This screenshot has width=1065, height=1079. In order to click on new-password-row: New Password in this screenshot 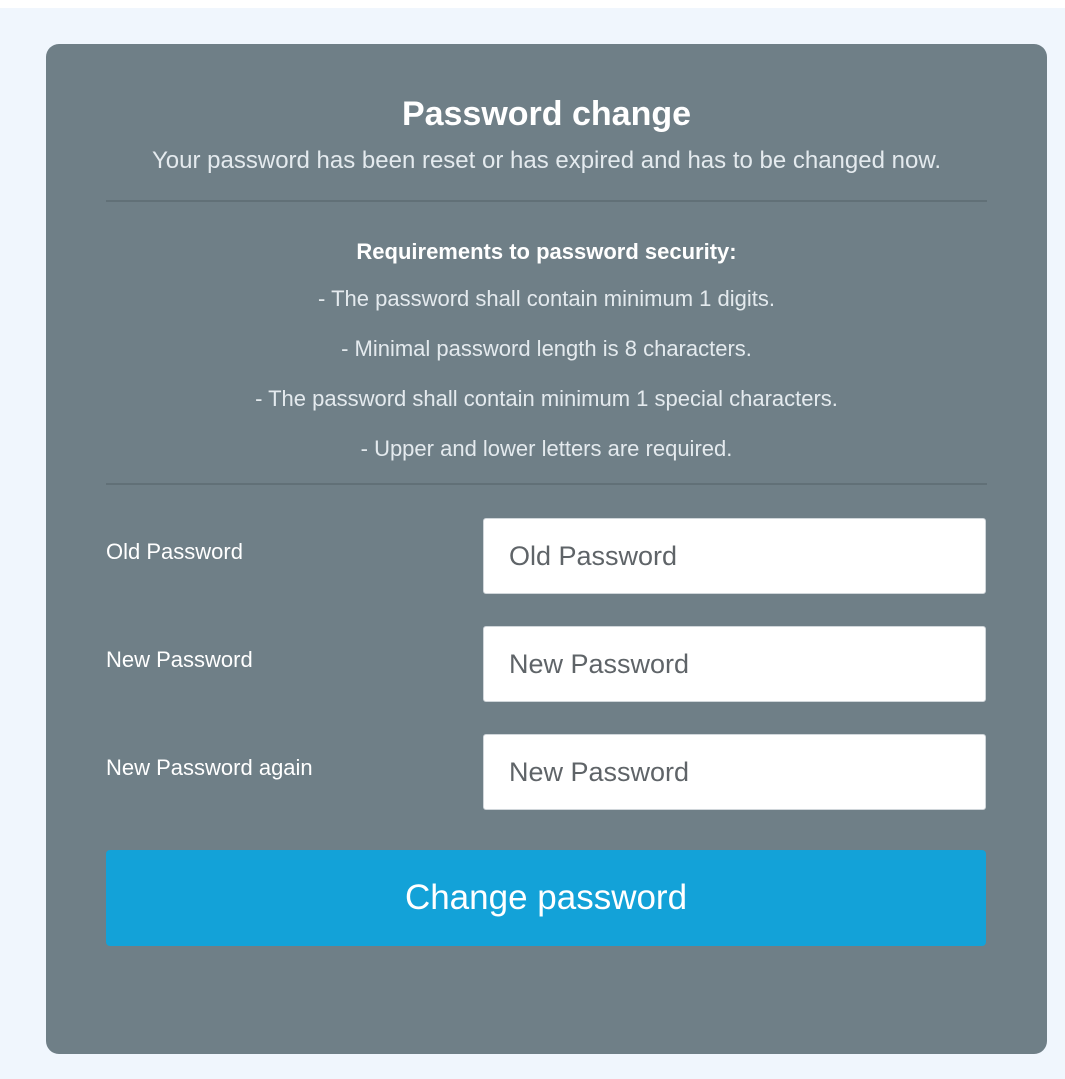, I will do `click(546, 664)`.